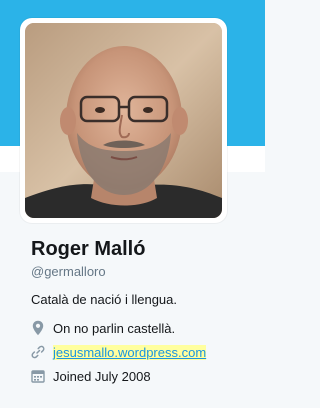 Image resolution: width=320 pixels, height=408 pixels. Describe the element at coordinates (38, 376) in the screenshot. I see `calendar-icon` at that location.